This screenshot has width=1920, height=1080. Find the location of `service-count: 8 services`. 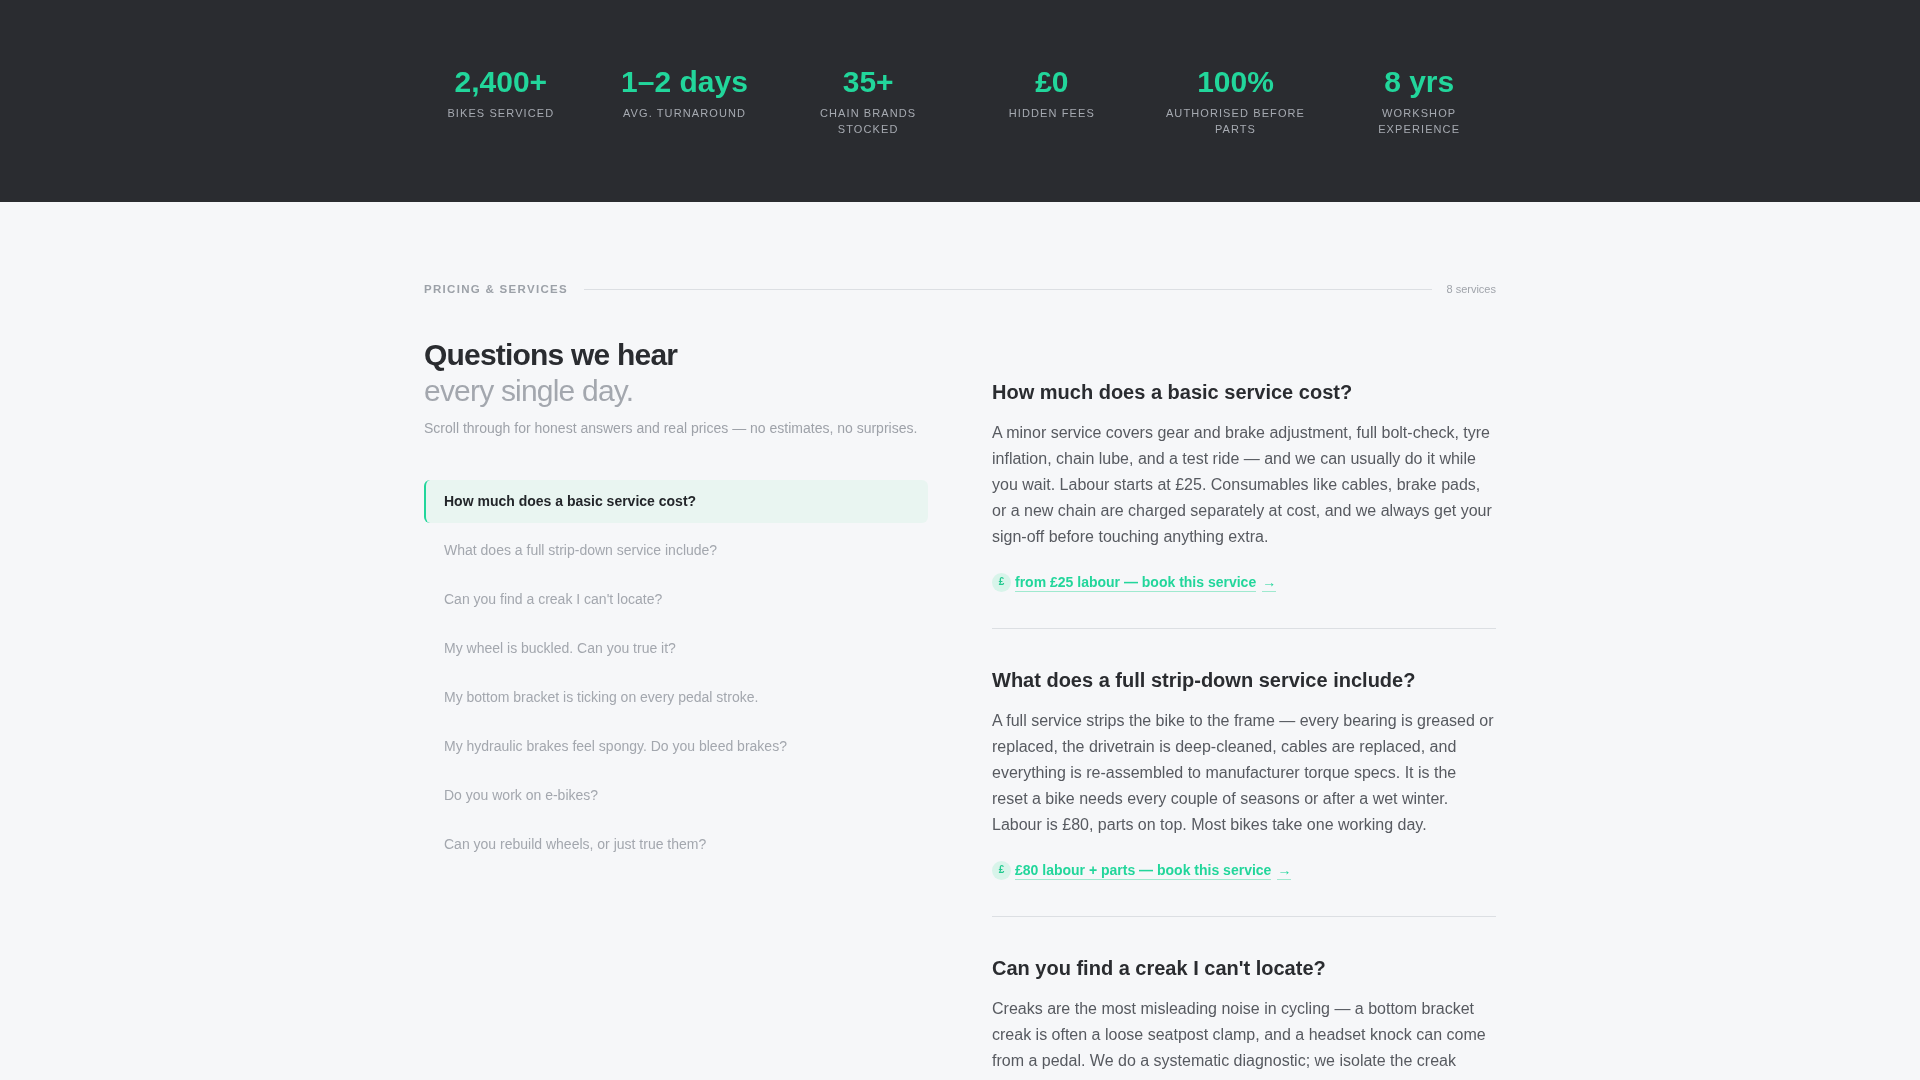

service-count: 8 services is located at coordinates (1471, 289).